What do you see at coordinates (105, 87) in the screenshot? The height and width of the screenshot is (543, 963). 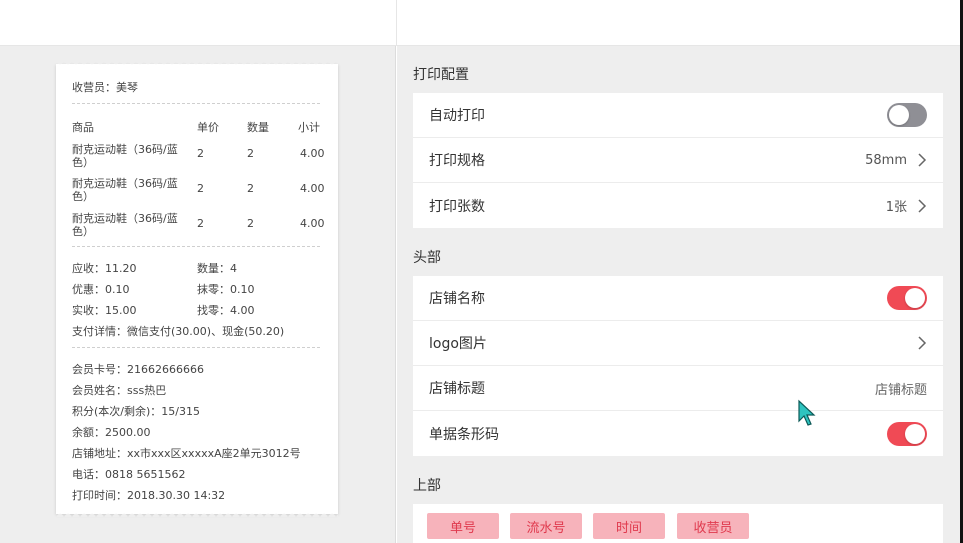 I see `receipt-cashier: 收营员：美琴` at bounding box center [105, 87].